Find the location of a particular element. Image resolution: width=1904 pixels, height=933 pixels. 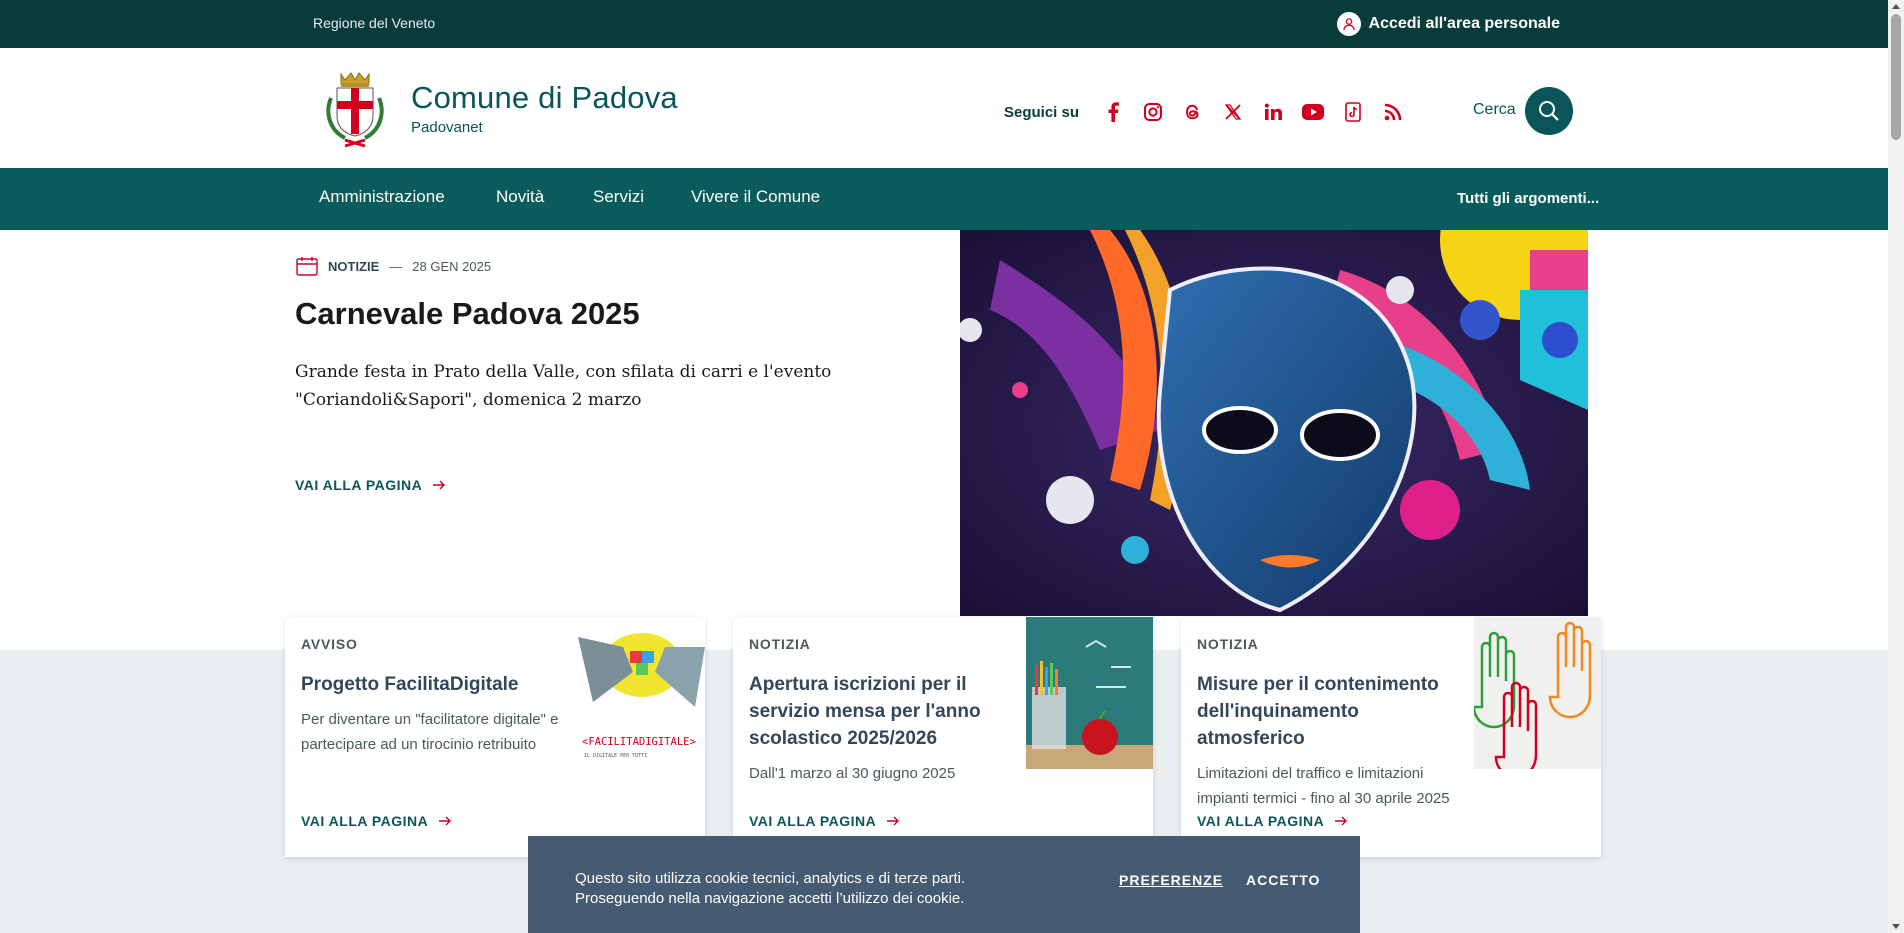

card-title: Progetto FacilitaDigitale is located at coordinates (436, 684).